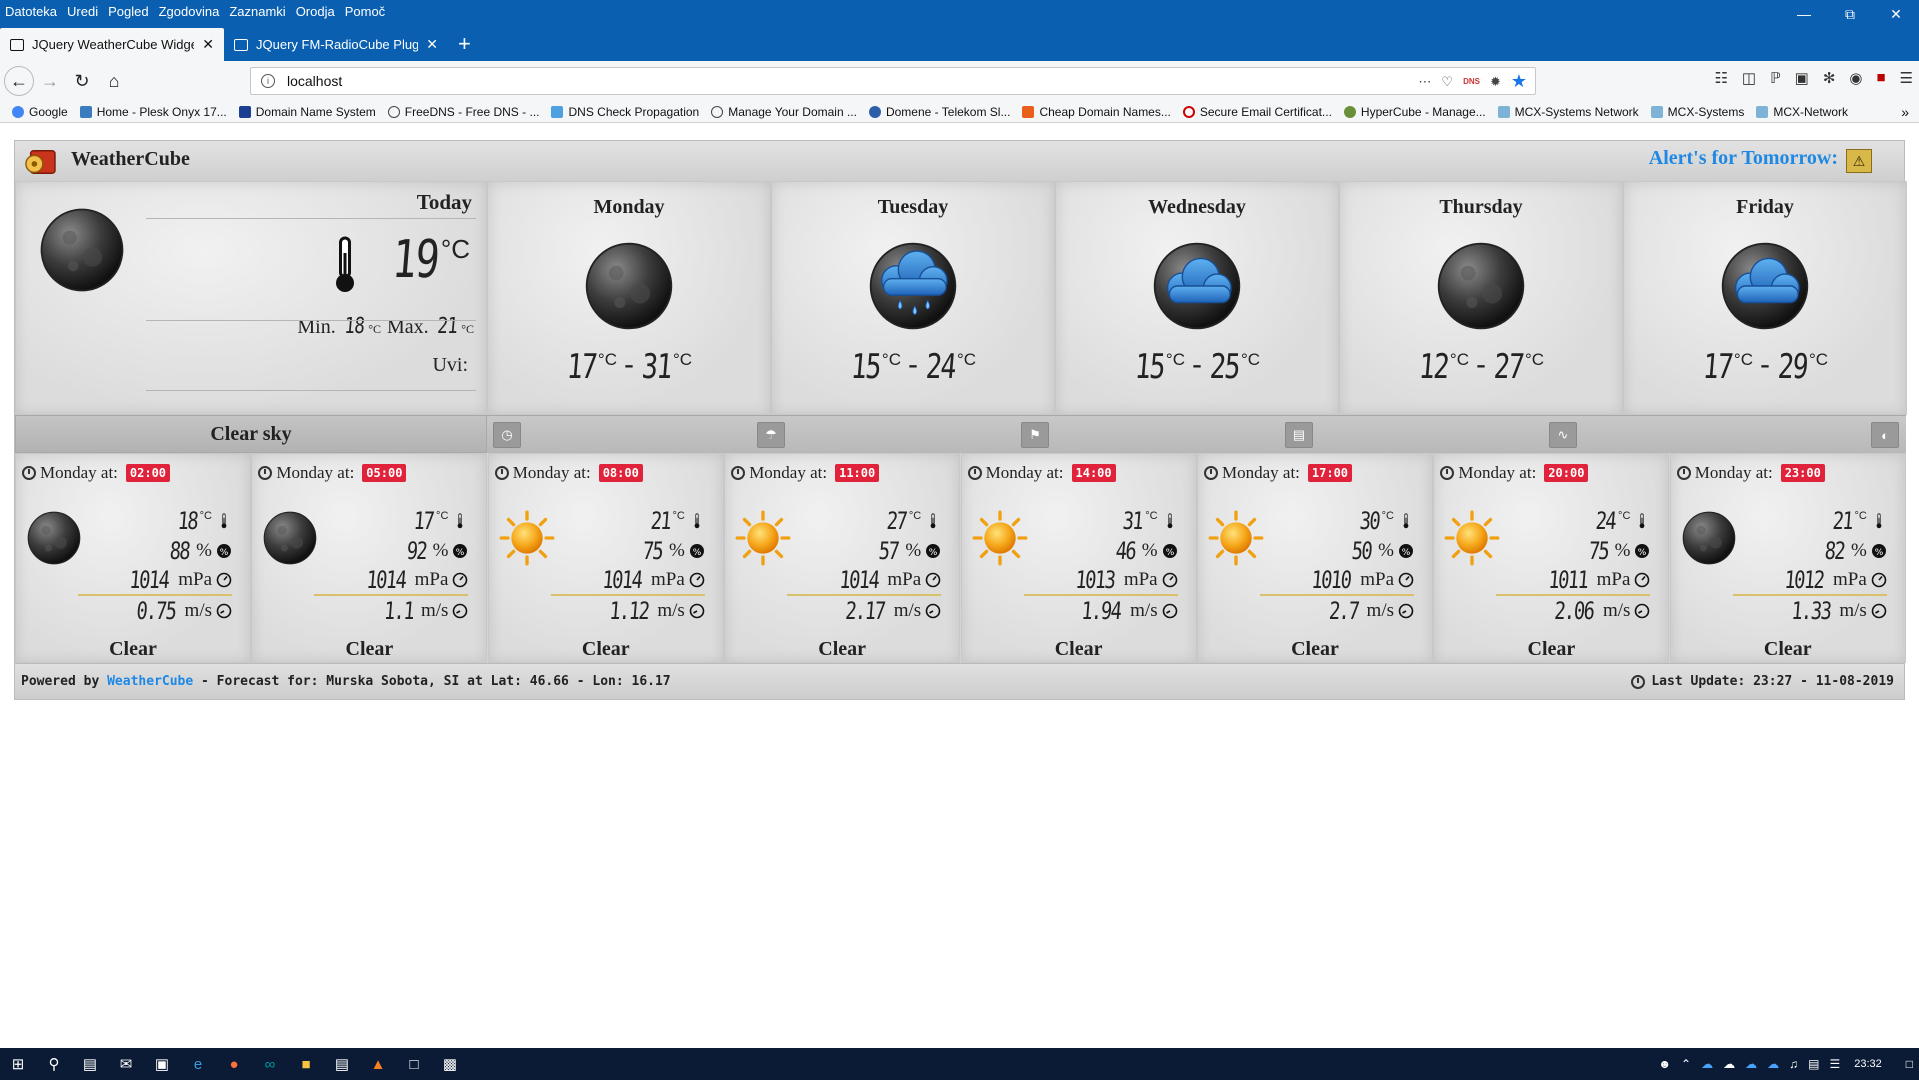  What do you see at coordinates (1197, 298) in the screenshot?
I see `forecast-day-panel: Wednesday 15 °C -25 °C` at bounding box center [1197, 298].